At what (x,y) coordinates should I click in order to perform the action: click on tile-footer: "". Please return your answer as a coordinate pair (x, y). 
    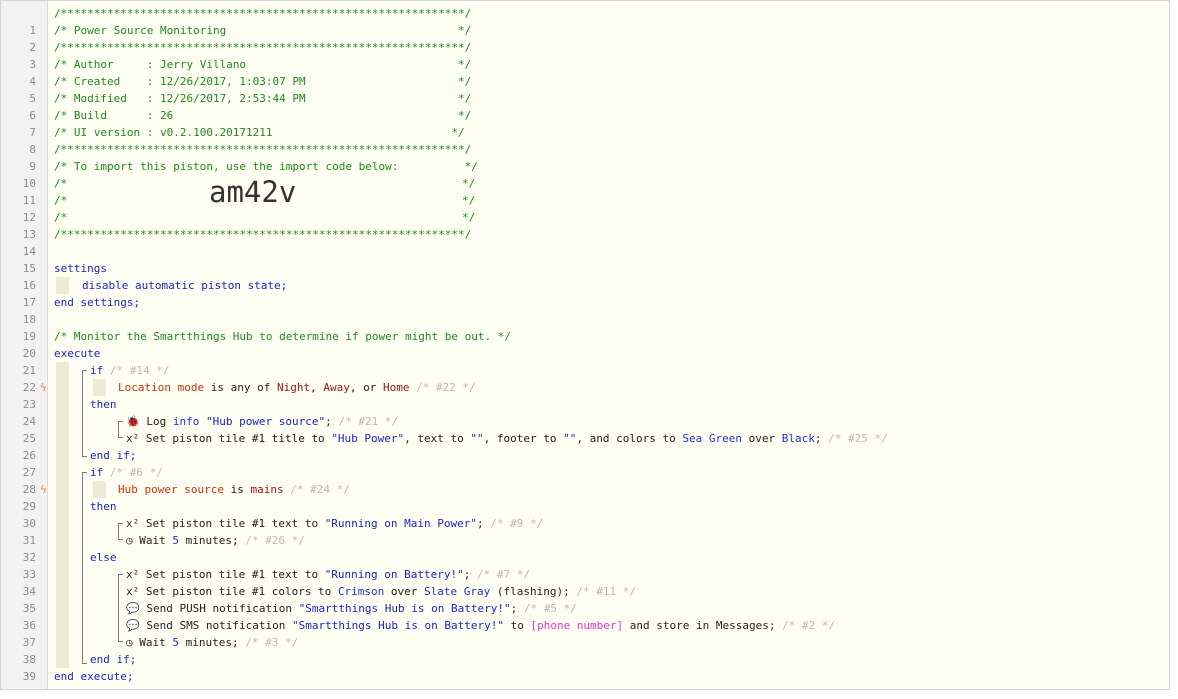
    Looking at the image, I should click on (570, 438).